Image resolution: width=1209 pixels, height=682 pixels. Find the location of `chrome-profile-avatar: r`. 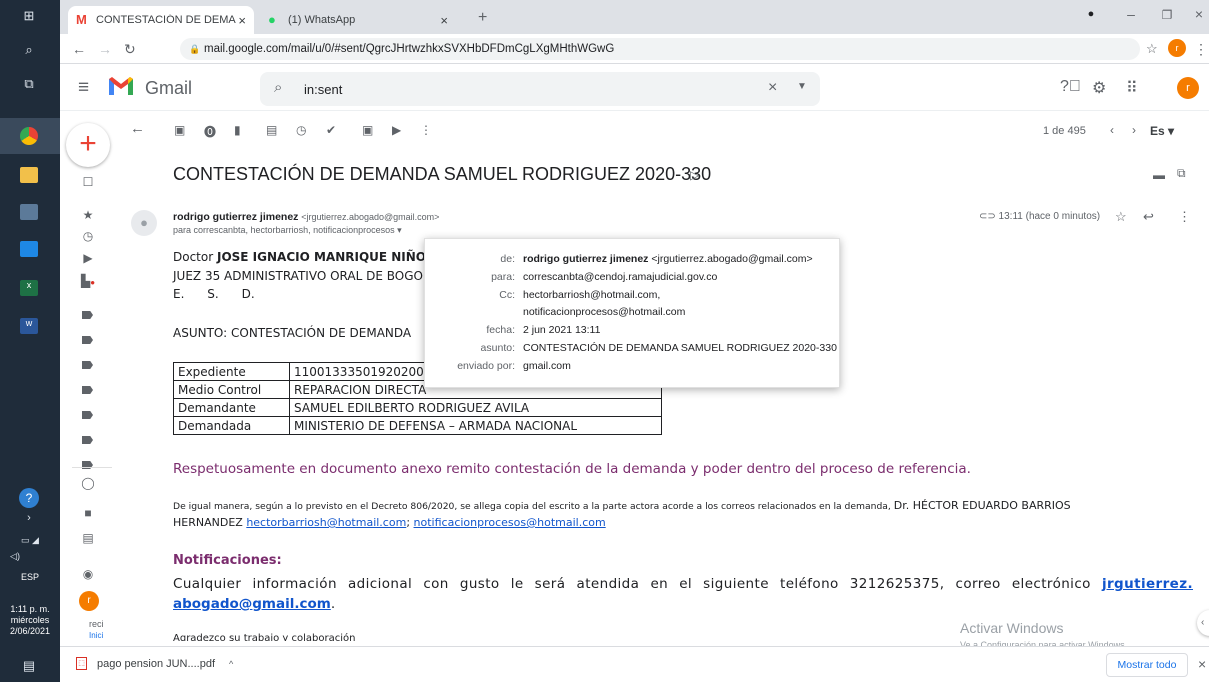

chrome-profile-avatar: r is located at coordinates (1177, 48).